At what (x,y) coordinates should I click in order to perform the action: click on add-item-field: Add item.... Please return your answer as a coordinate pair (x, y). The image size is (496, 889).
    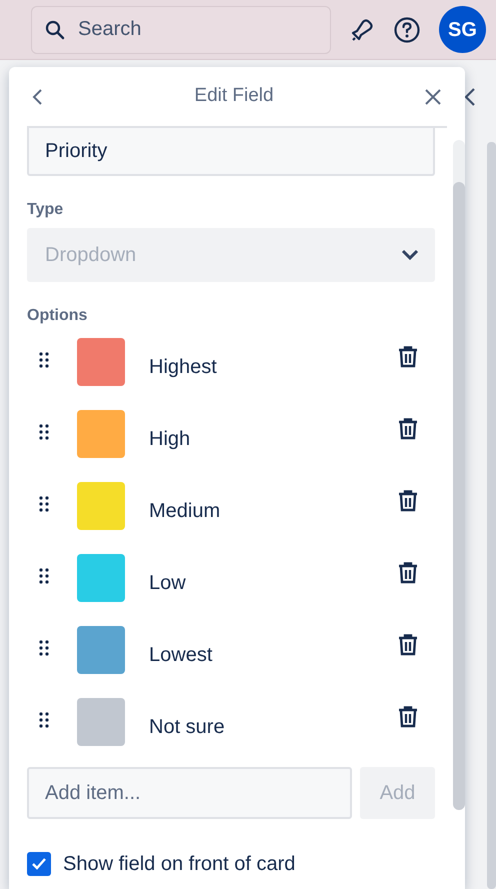
    Looking at the image, I should click on (189, 793).